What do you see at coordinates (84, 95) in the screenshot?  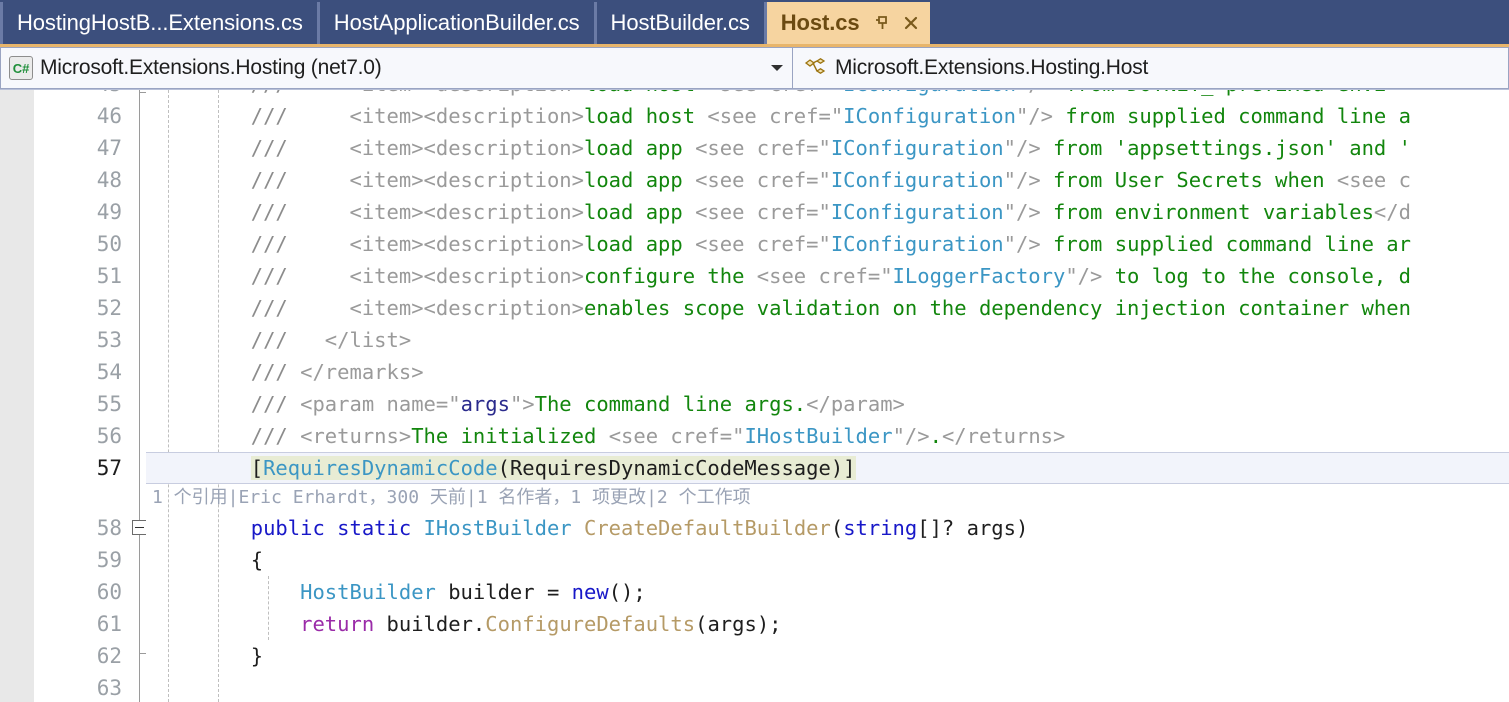 I see `line-number: 45` at bounding box center [84, 95].